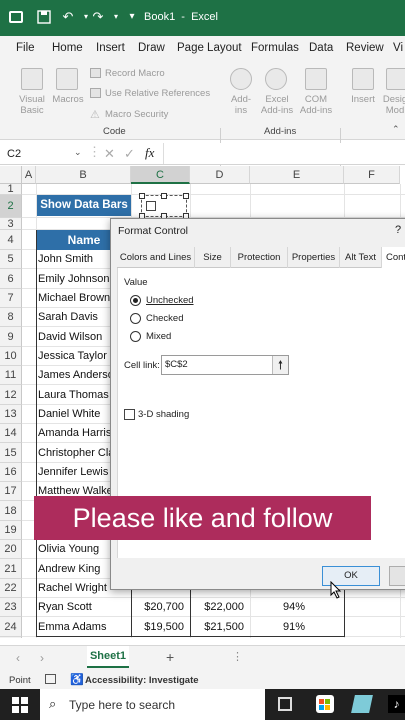 The image size is (405, 720). What do you see at coordinates (321, 48) in the screenshot?
I see `tab-data: Data` at bounding box center [321, 48].